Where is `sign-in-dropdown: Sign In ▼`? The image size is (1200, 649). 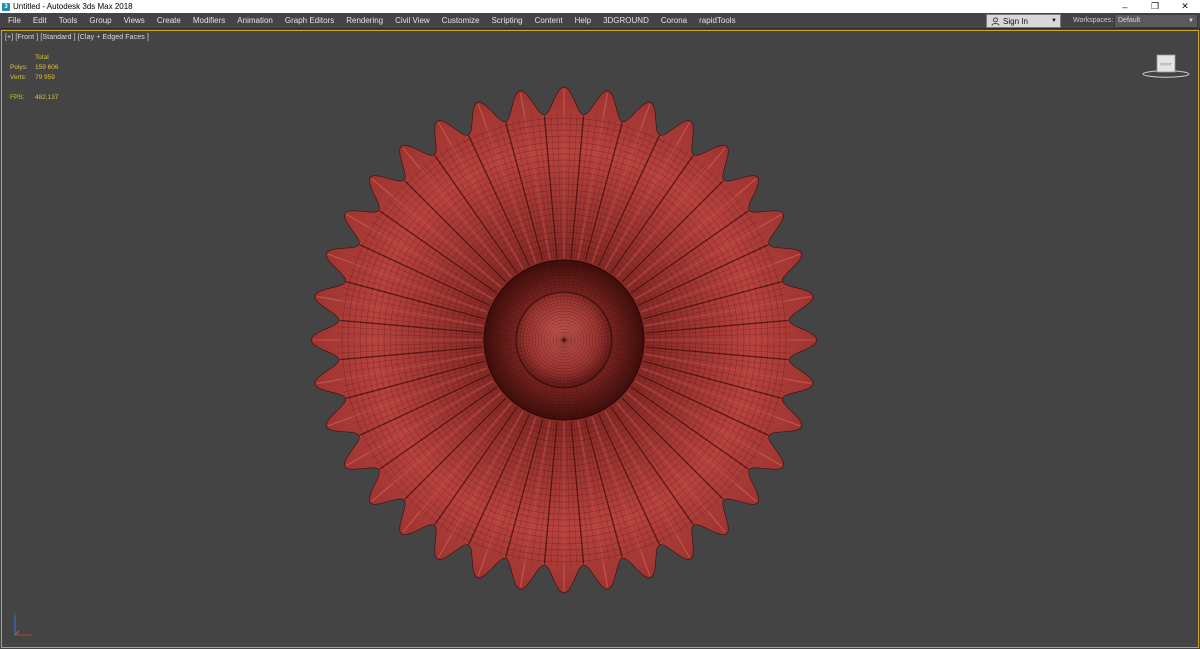
sign-in-dropdown: Sign In ▼ is located at coordinates (1023, 21).